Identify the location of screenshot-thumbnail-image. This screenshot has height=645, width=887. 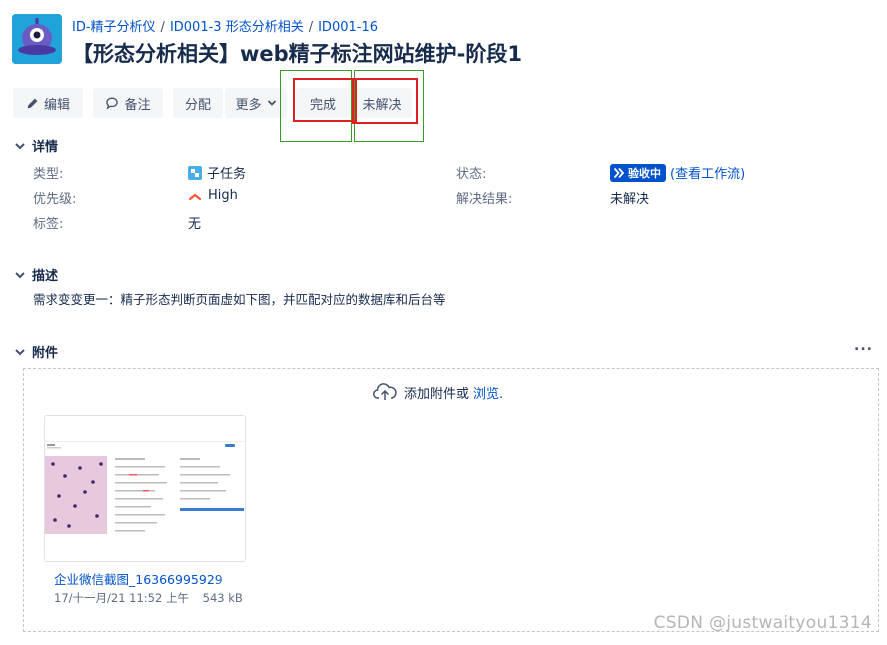
(145, 488).